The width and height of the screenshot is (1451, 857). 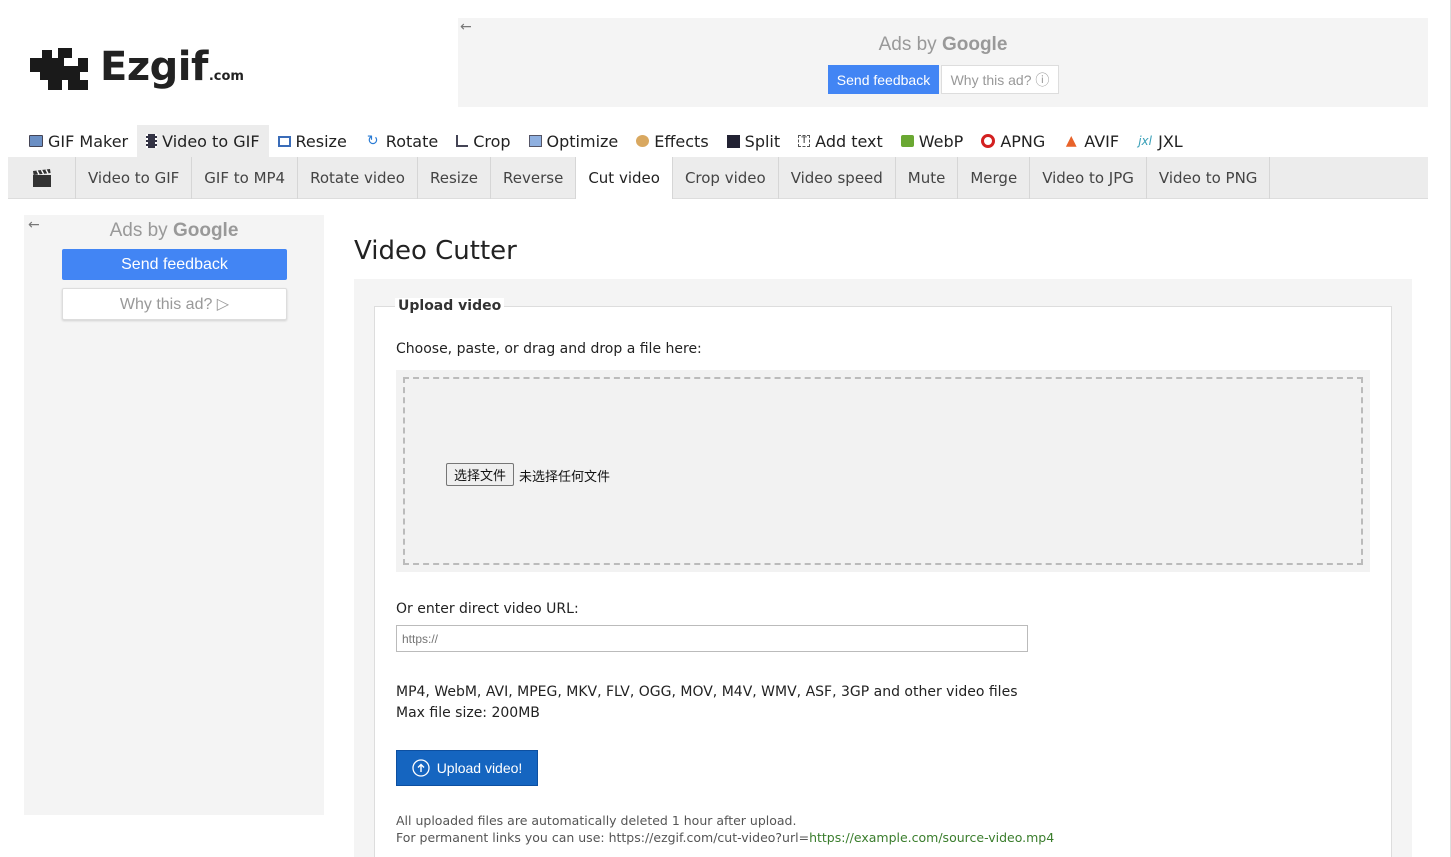 I want to click on nav-label: APNG, so click(x=1023, y=141).